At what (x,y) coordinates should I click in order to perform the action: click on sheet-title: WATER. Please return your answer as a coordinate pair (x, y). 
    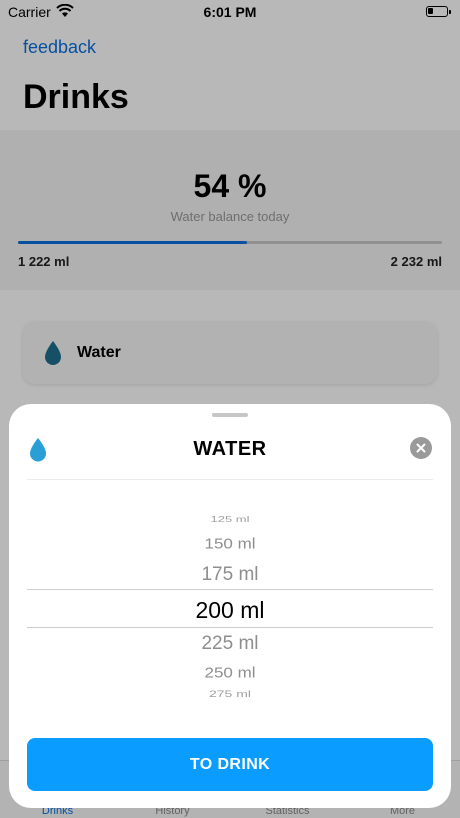
    Looking at the image, I should click on (230, 449).